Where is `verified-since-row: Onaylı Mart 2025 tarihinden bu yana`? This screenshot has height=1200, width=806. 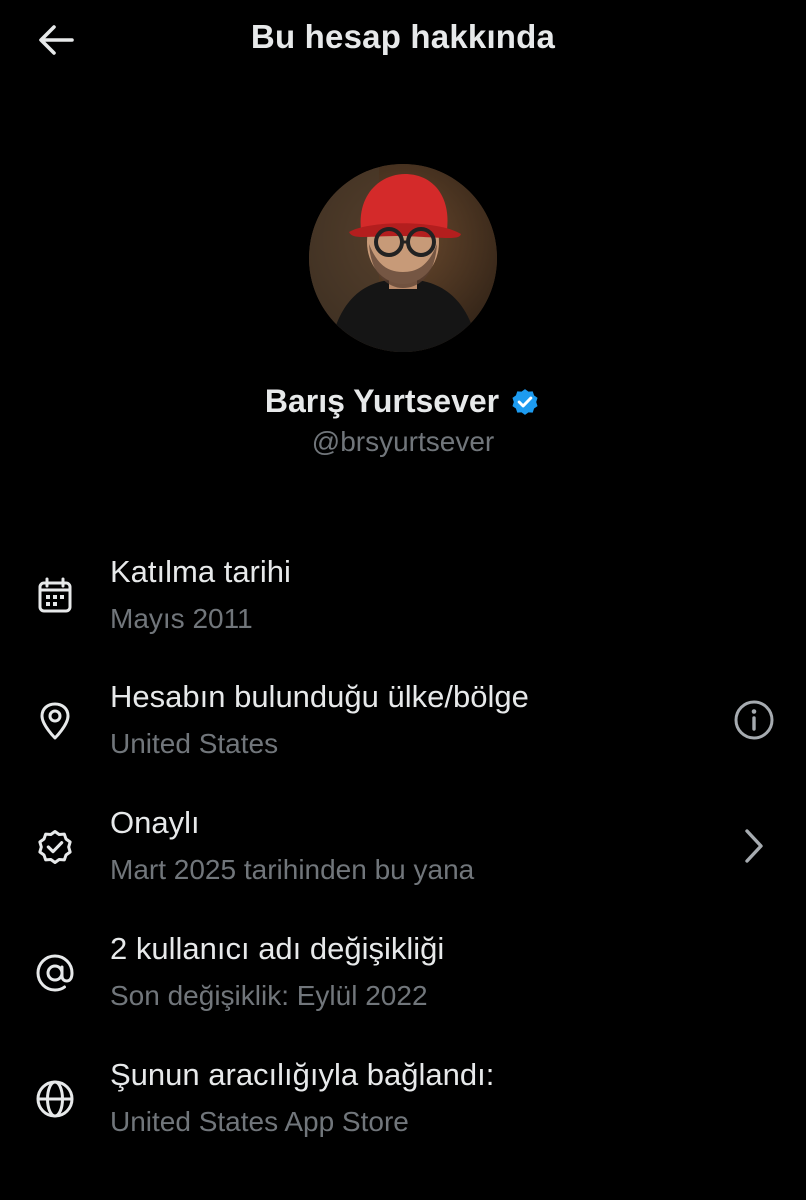 verified-since-row: Onaylı Mart 2025 tarihinden bu yana is located at coordinates (403, 856).